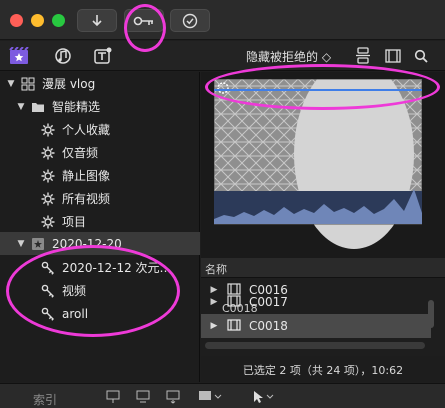 The image size is (445, 408). What do you see at coordinates (264, 398) in the screenshot?
I see `select-tool-icon` at bounding box center [264, 398].